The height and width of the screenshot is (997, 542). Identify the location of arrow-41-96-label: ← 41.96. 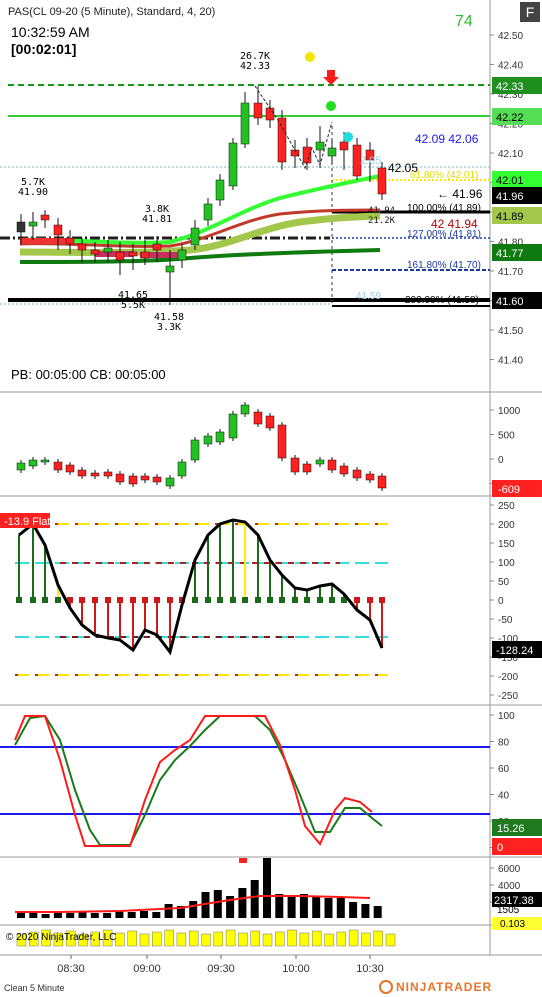
(460, 194).